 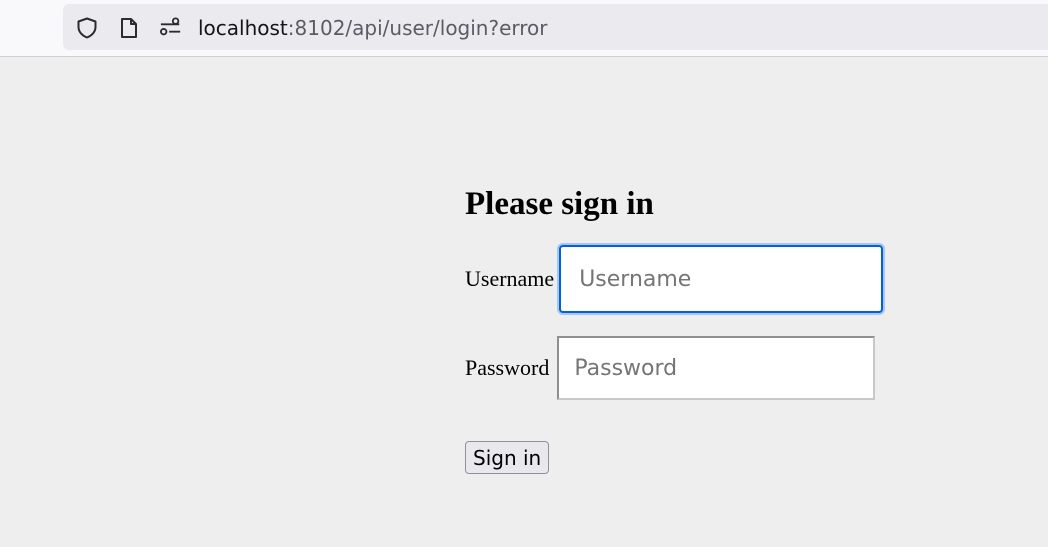 I want to click on password-row: Password, so click(x=670, y=368).